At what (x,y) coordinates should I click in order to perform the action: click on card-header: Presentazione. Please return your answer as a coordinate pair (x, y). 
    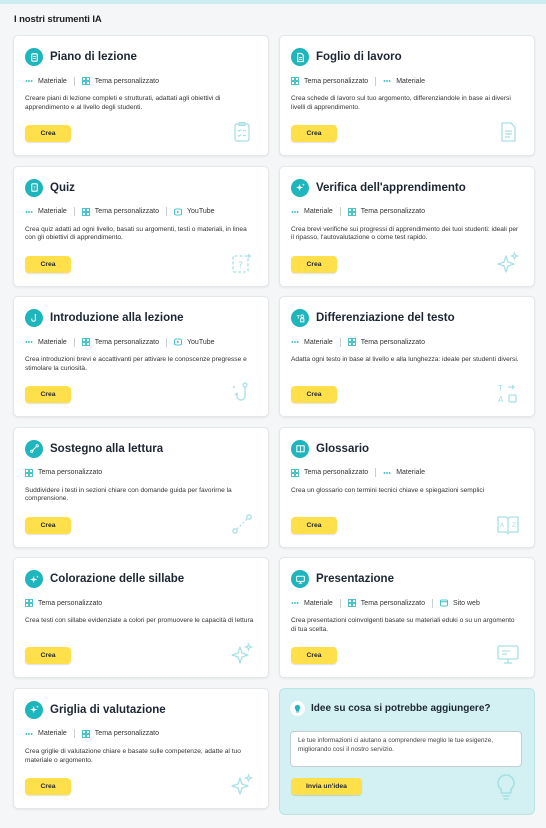
    Looking at the image, I should click on (407, 579).